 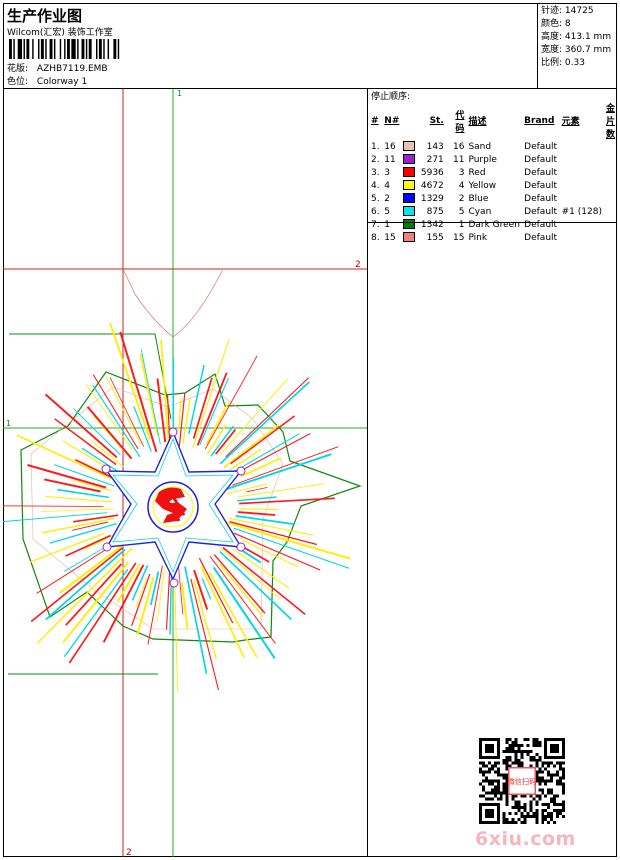 What do you see at coordinates (8, 423) in the screenshot?
I see `guide-label-left: 1` at bounding box center [8, 423].